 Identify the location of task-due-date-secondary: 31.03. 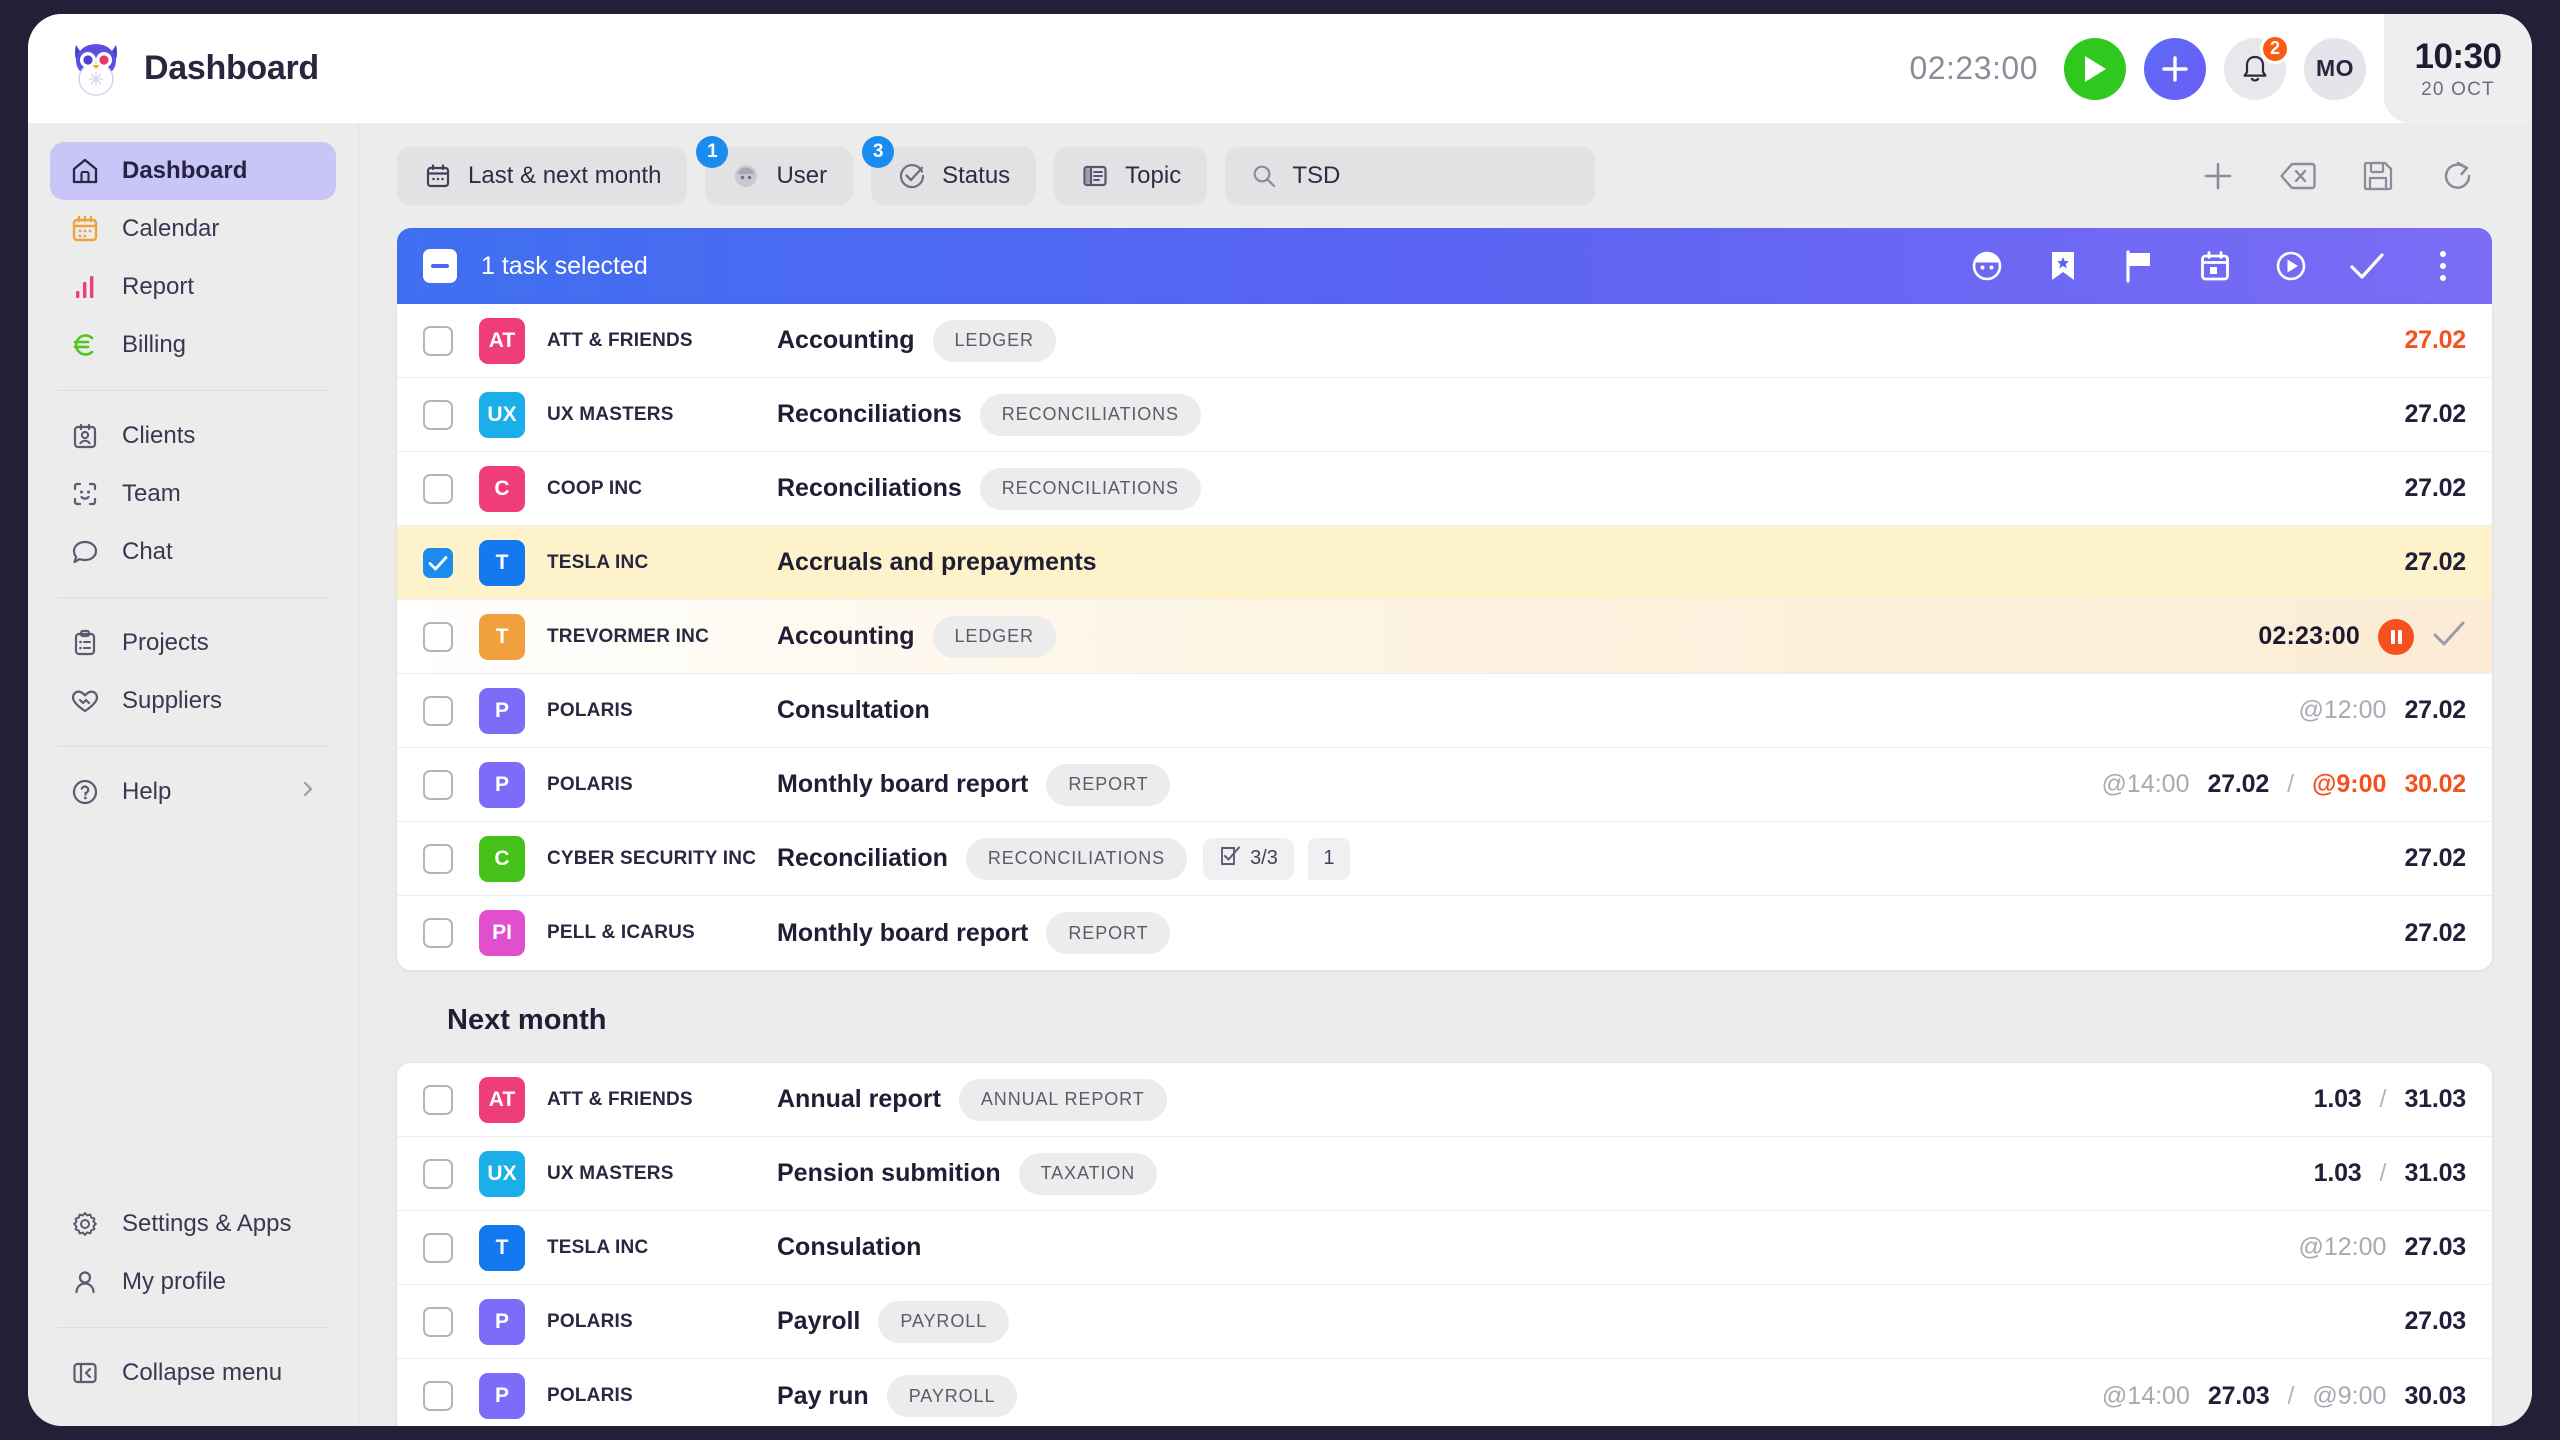
(2435, 1099).